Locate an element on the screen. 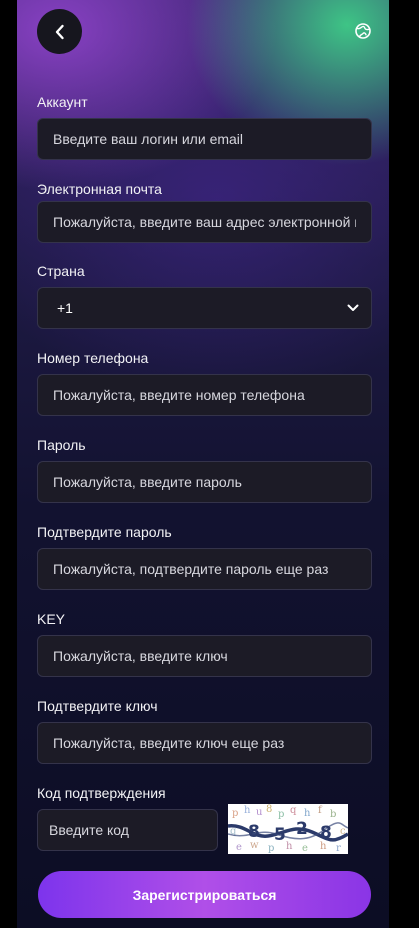 The image size is (419, 928). confirm-key-input is located at coordinates (204, 743).